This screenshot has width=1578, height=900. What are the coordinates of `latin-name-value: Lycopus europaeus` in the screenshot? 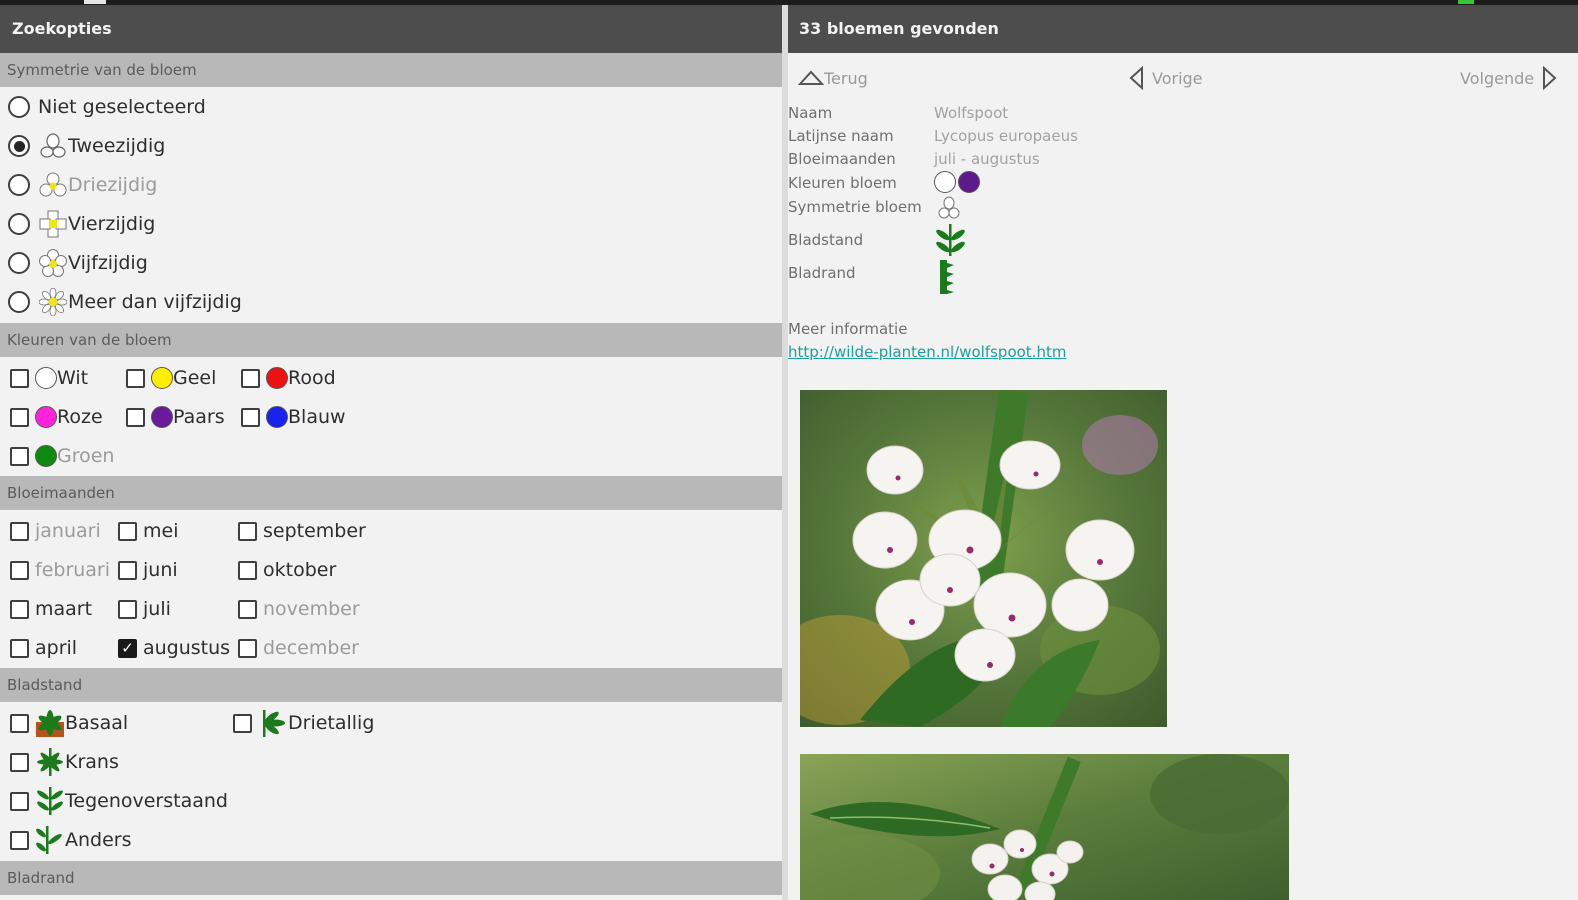 It's located at (1006, 136).